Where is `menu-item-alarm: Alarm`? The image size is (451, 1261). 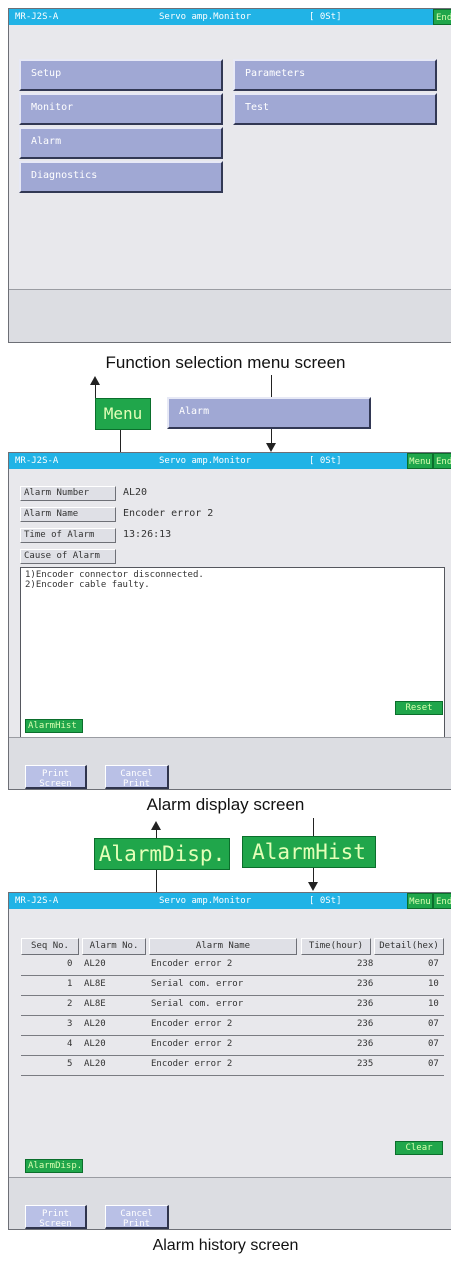 menu-item-alarm: Alarm is located at coordinates (121, 143).